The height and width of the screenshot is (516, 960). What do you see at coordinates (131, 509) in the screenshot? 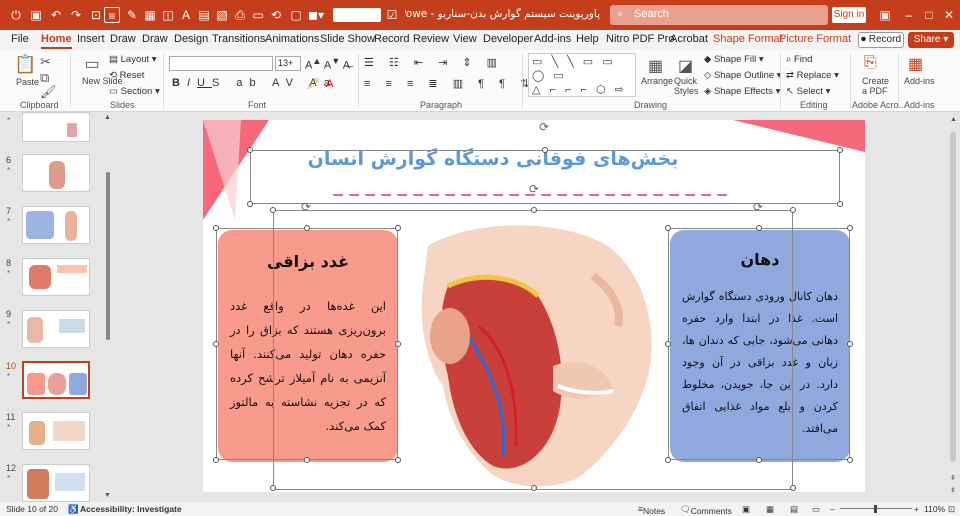
I see `accessibility-status: Accessibility: Investigate` at bounding box center [131, 509].